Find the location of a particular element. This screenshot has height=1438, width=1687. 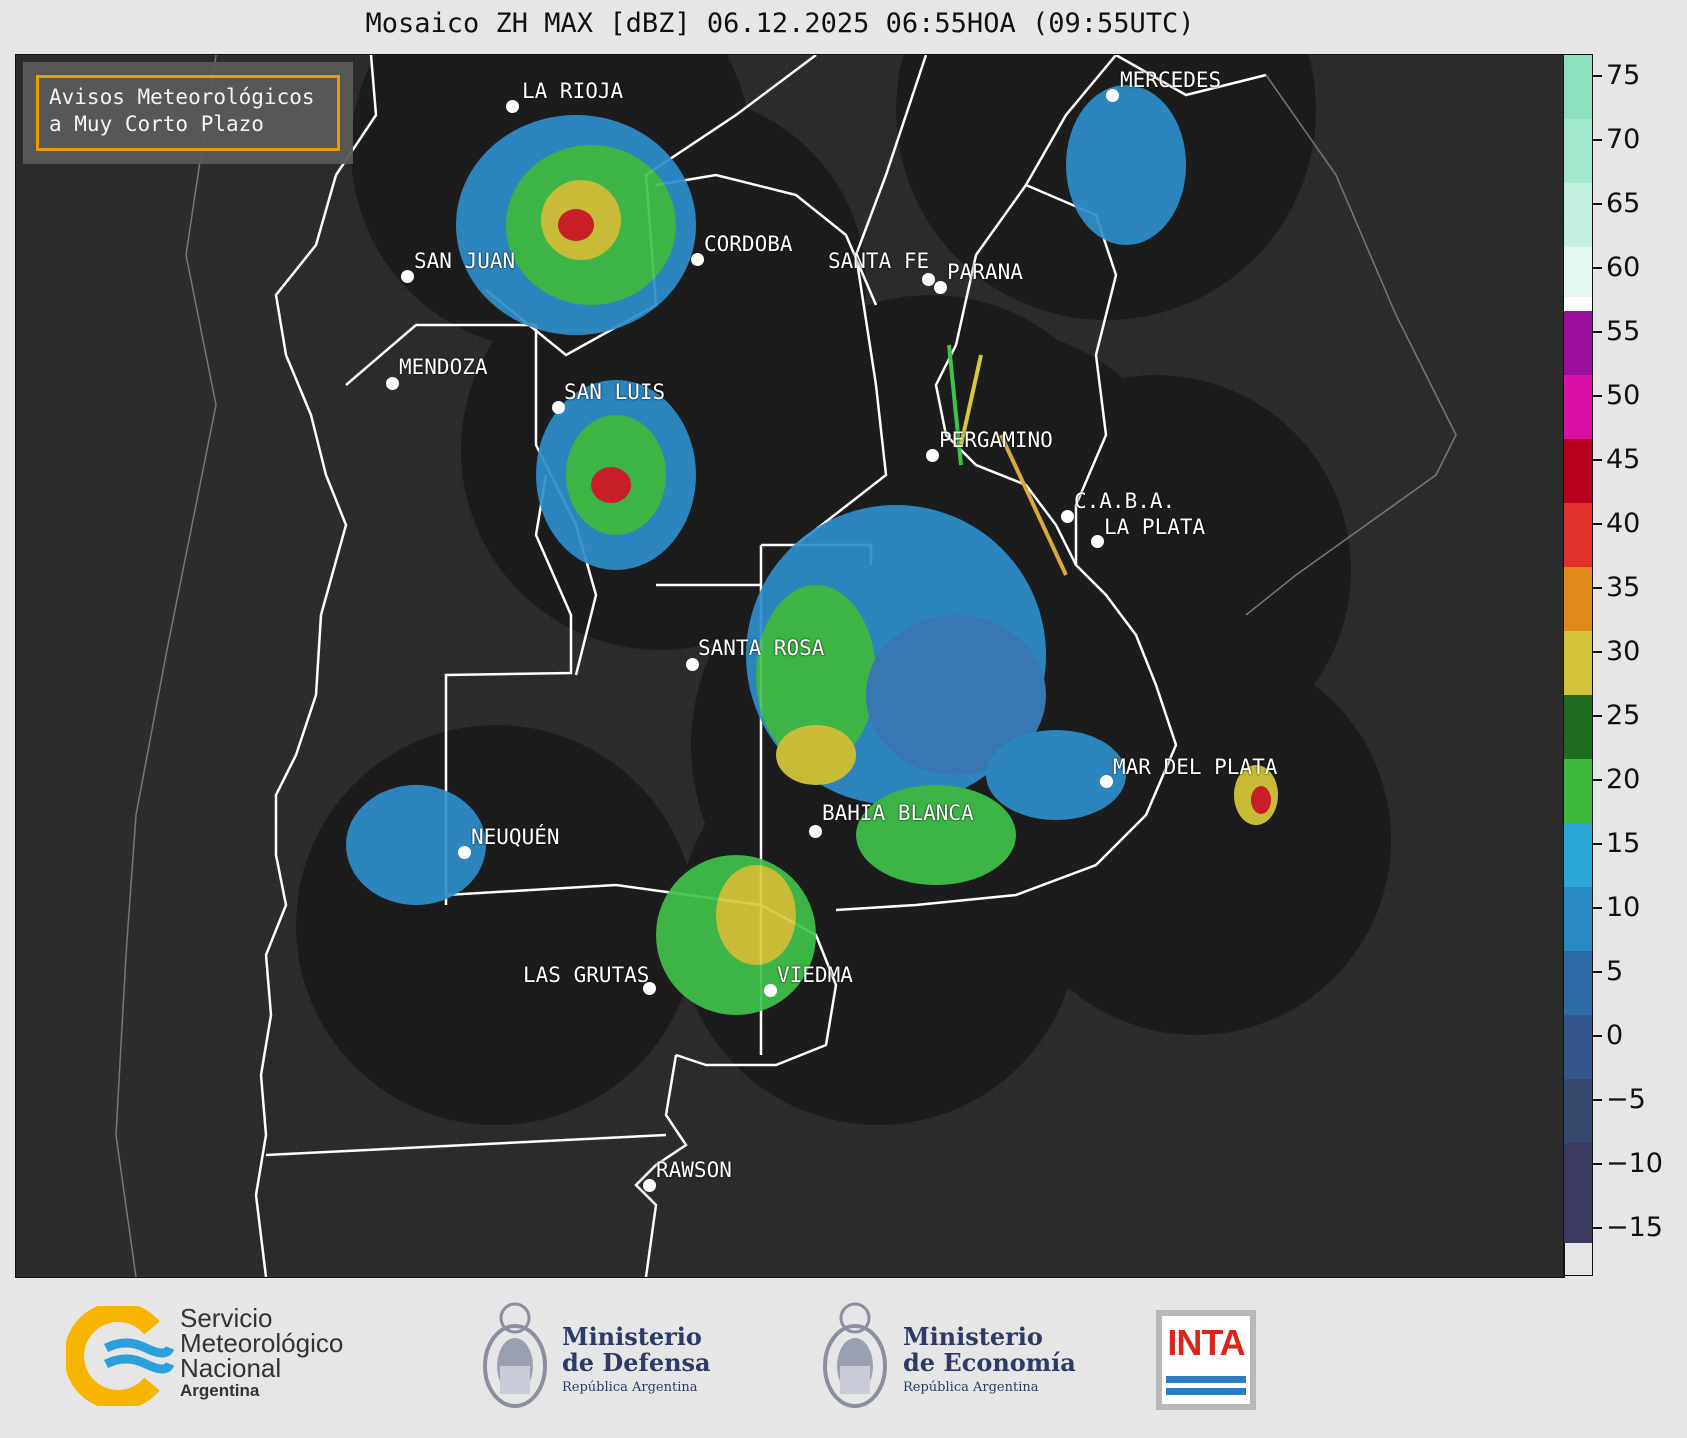

city-label-las-grutas: LAS GRUTAS is located at coordinates (586, 975).